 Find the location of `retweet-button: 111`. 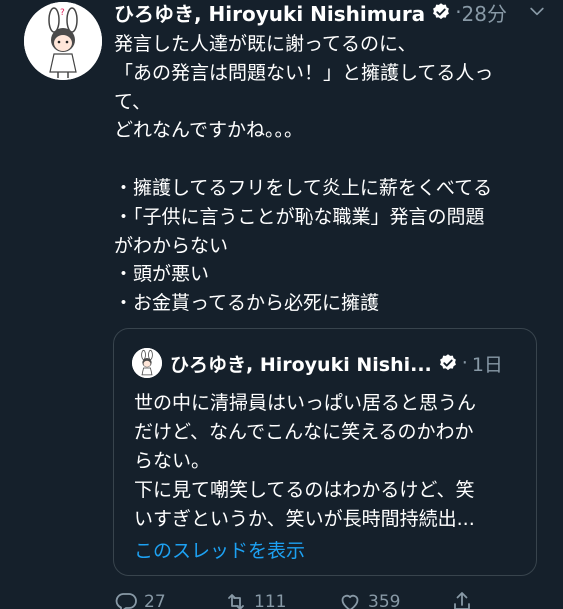

retweet-button: 111 is located at coordinates (255, 599).